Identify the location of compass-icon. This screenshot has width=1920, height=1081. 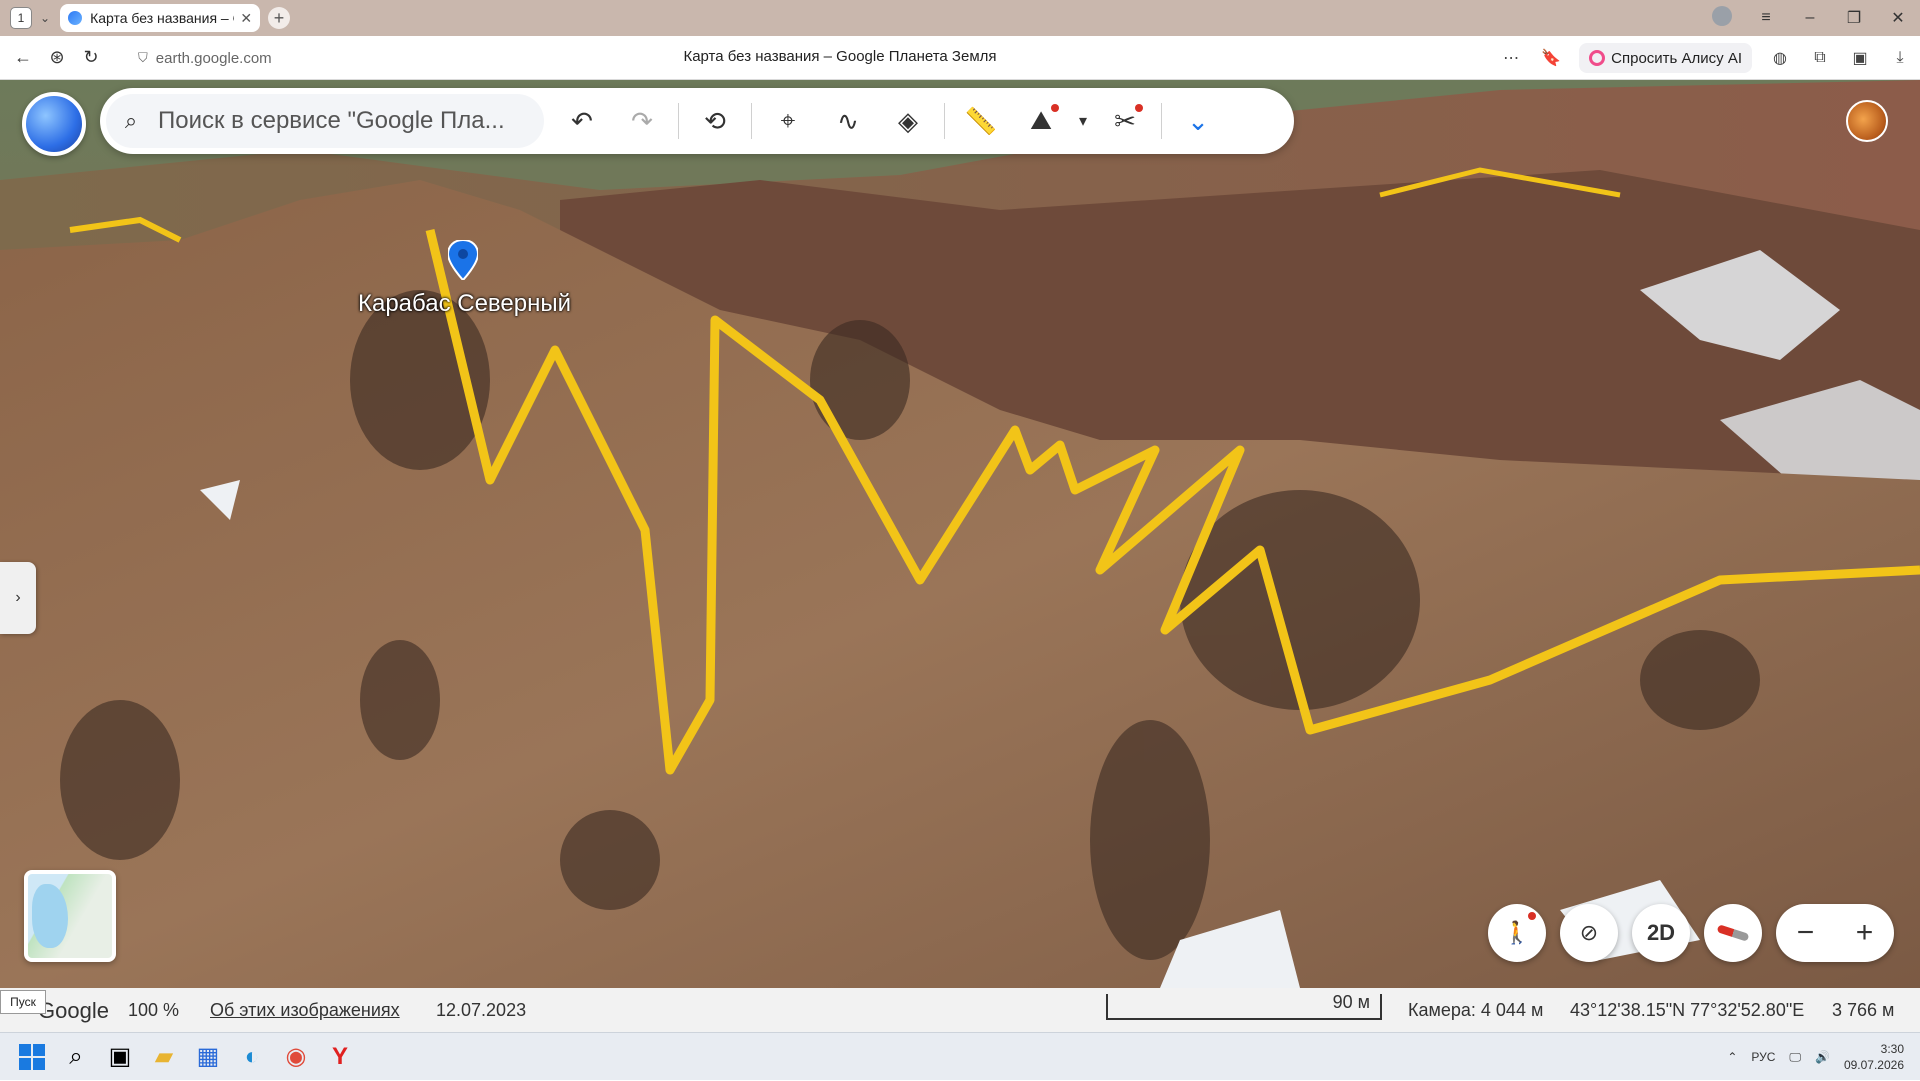
(1733, 933).